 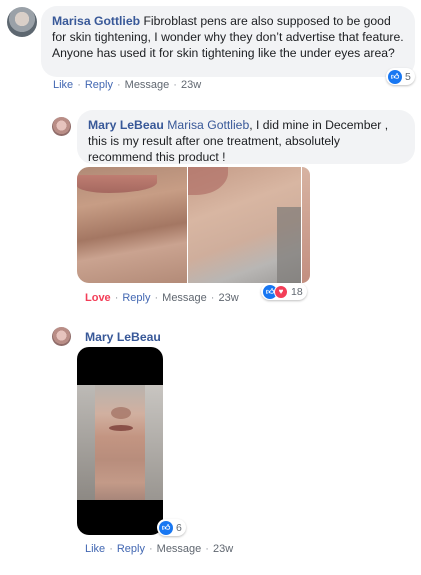 I want to click on comment-actions: Love · Reply · Message · 23w, so click(x=162, y=298).